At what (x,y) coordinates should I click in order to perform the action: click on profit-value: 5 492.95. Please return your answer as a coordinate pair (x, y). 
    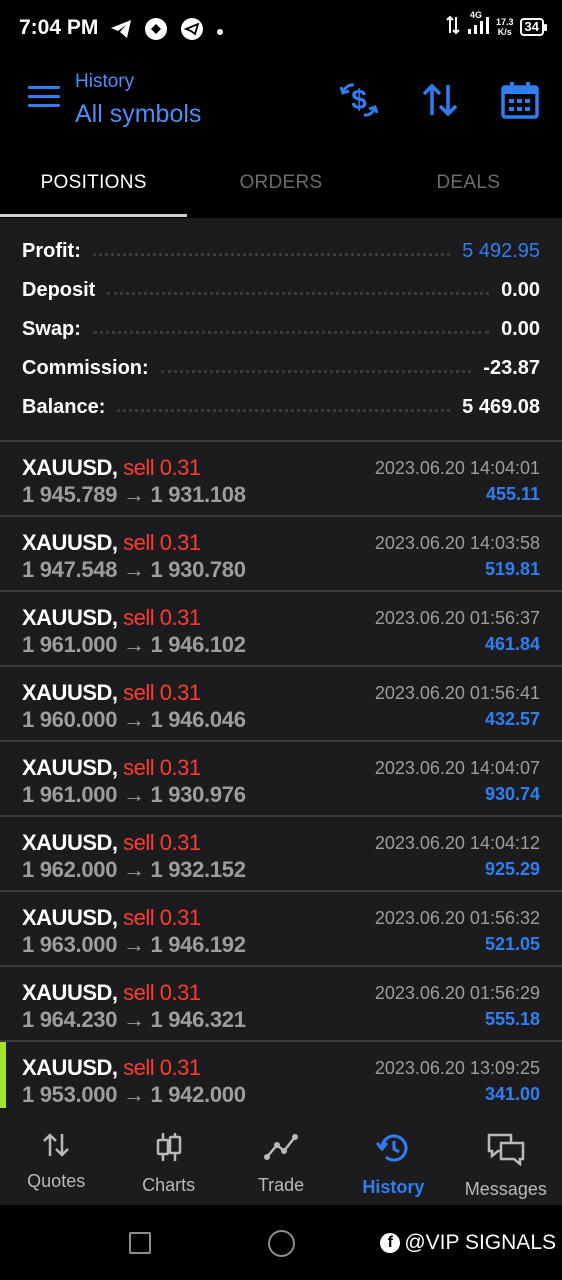
    Looking at the image, I should click on (501, 250).